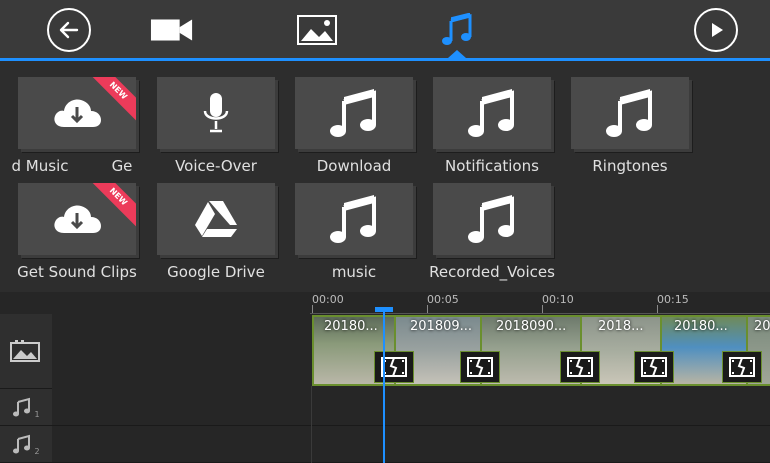  I want to click on back-arrow-icon, so click(69, 30).